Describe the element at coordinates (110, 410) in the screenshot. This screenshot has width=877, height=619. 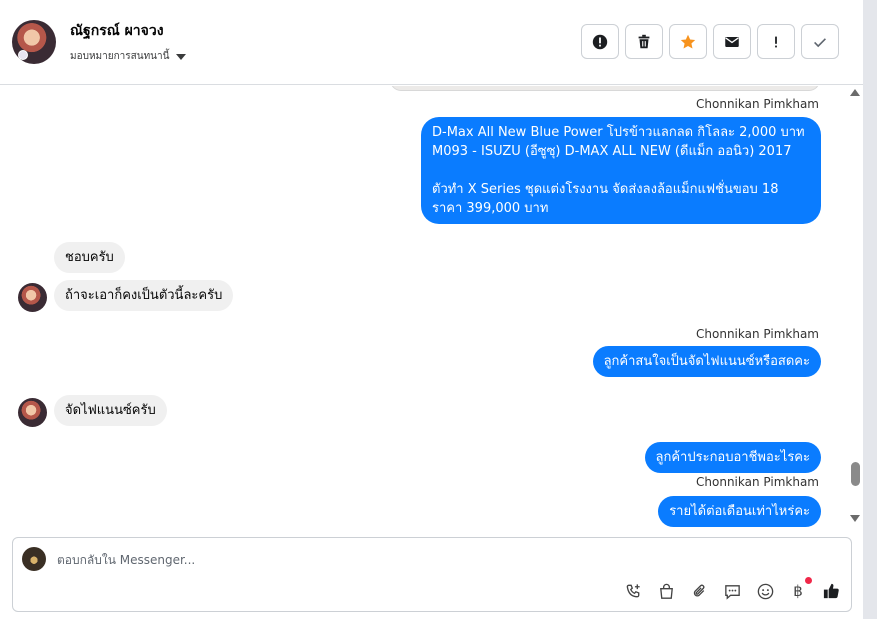
I see `incoming-message: จัดไฟแนนซ์ครับ` at that location.